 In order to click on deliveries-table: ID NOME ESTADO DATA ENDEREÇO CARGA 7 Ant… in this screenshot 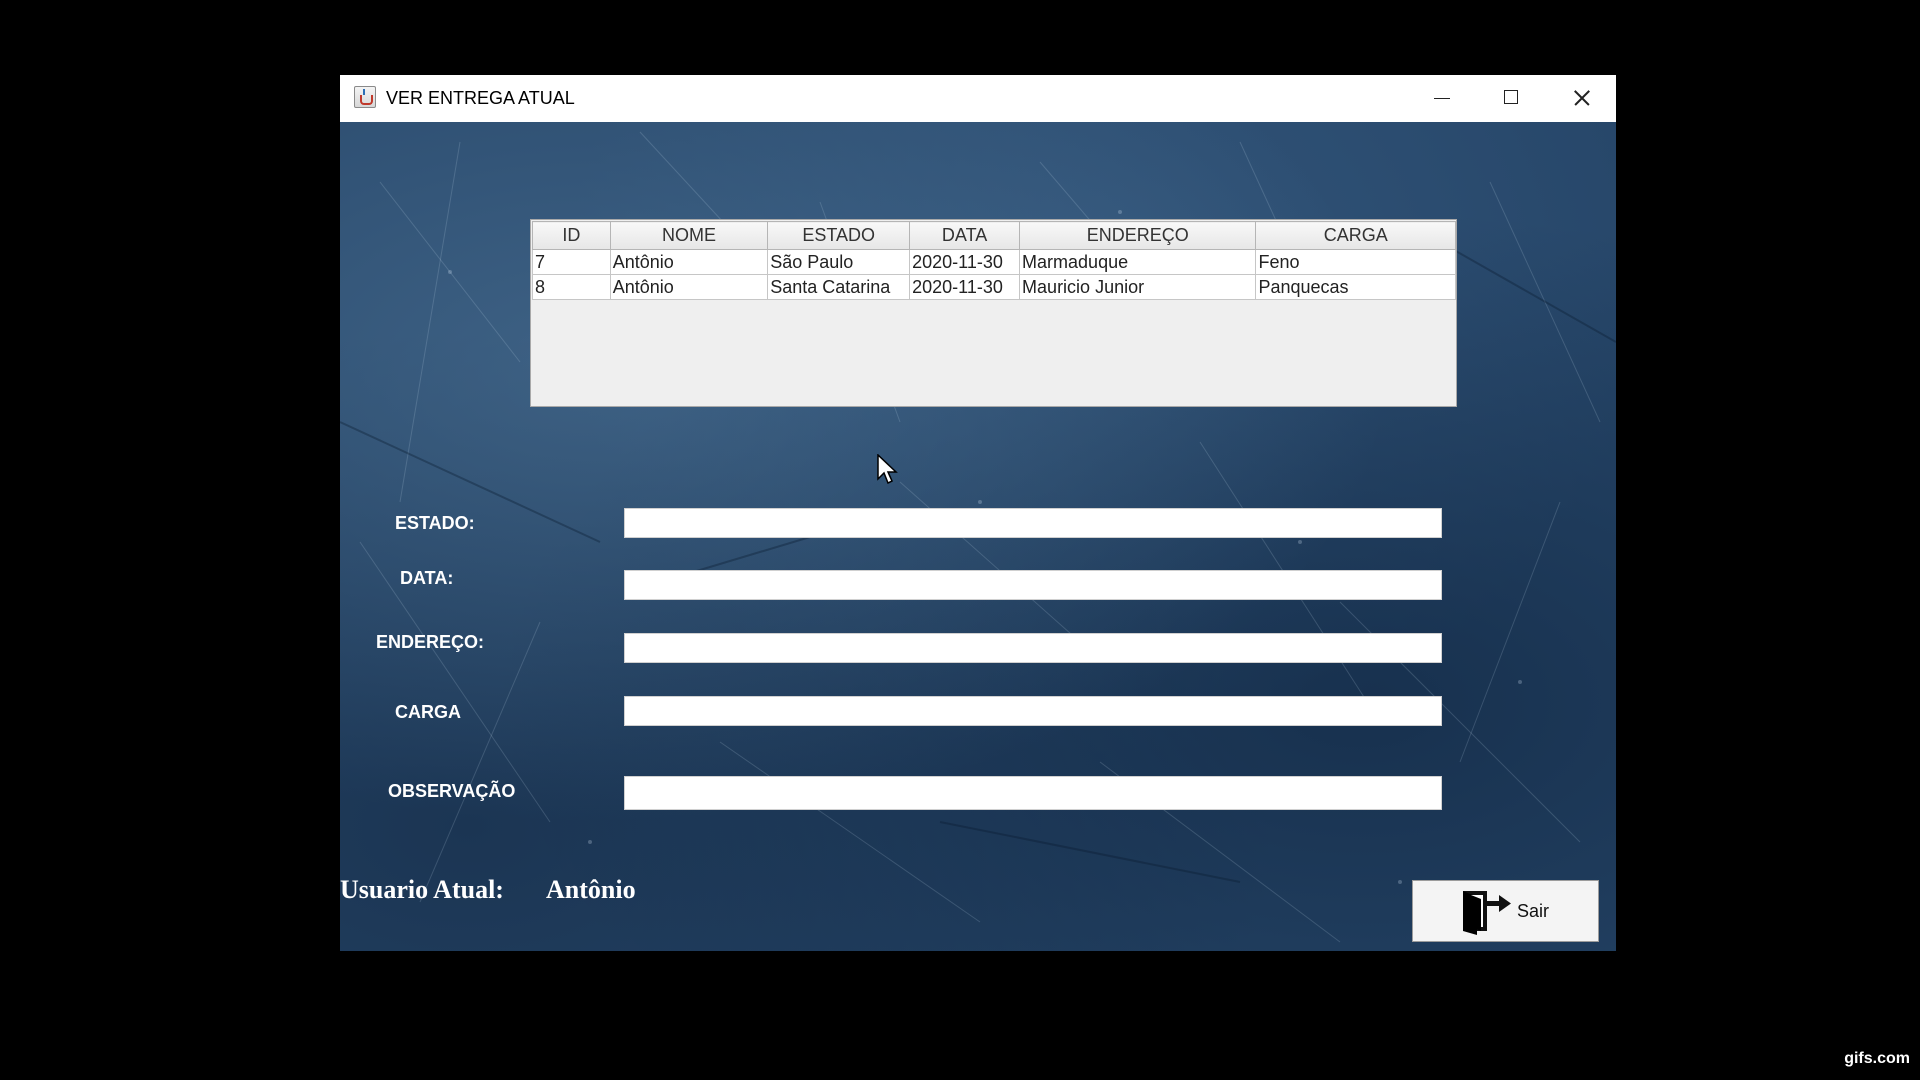, I will do `click(994, 260)`.